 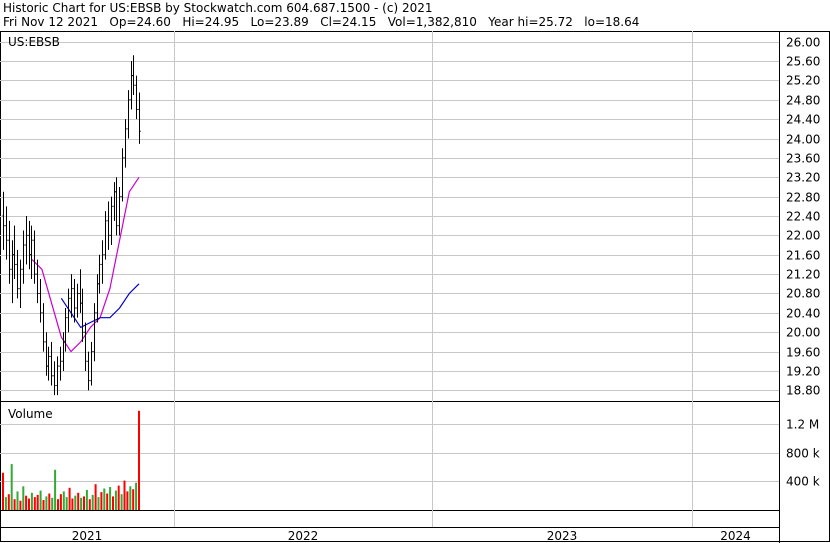 What do you see at coordinates (803, 217) in the screenshot?
I see `price-tick-label: 22.40` at bounding box center [803, 217].